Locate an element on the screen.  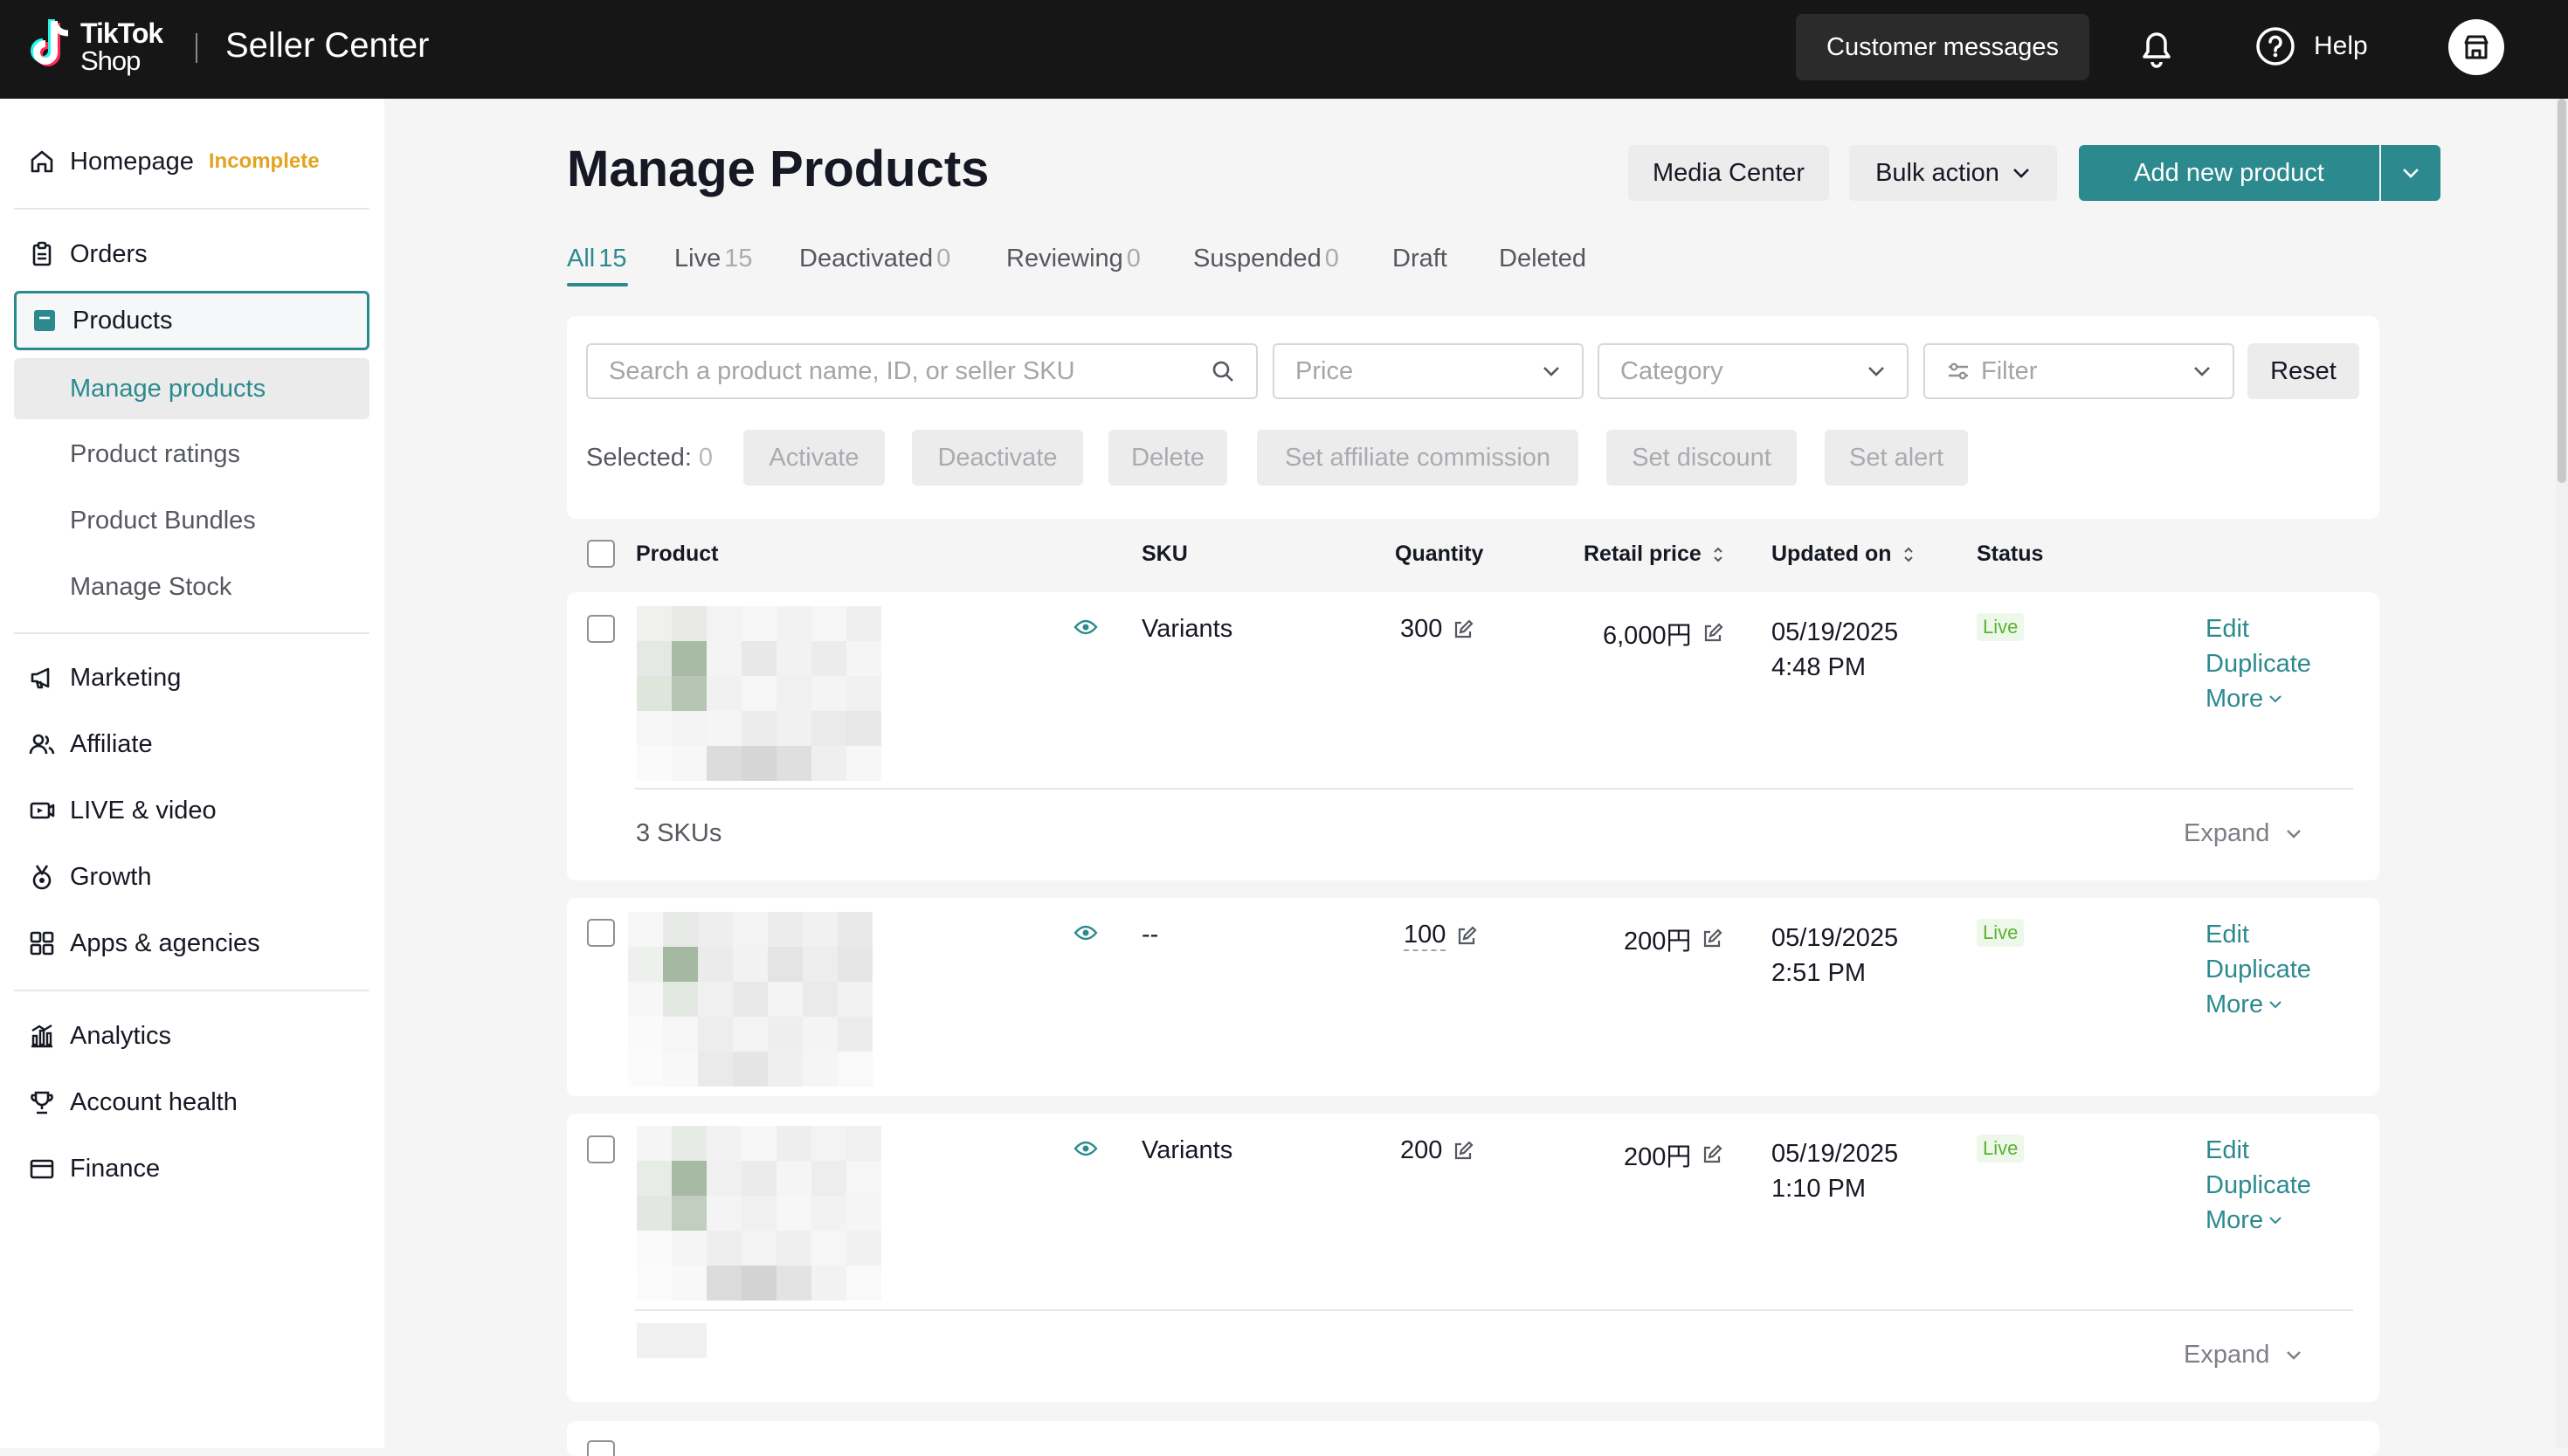
sidebar-item-orders: Orders is located at coordinates (191, 254).